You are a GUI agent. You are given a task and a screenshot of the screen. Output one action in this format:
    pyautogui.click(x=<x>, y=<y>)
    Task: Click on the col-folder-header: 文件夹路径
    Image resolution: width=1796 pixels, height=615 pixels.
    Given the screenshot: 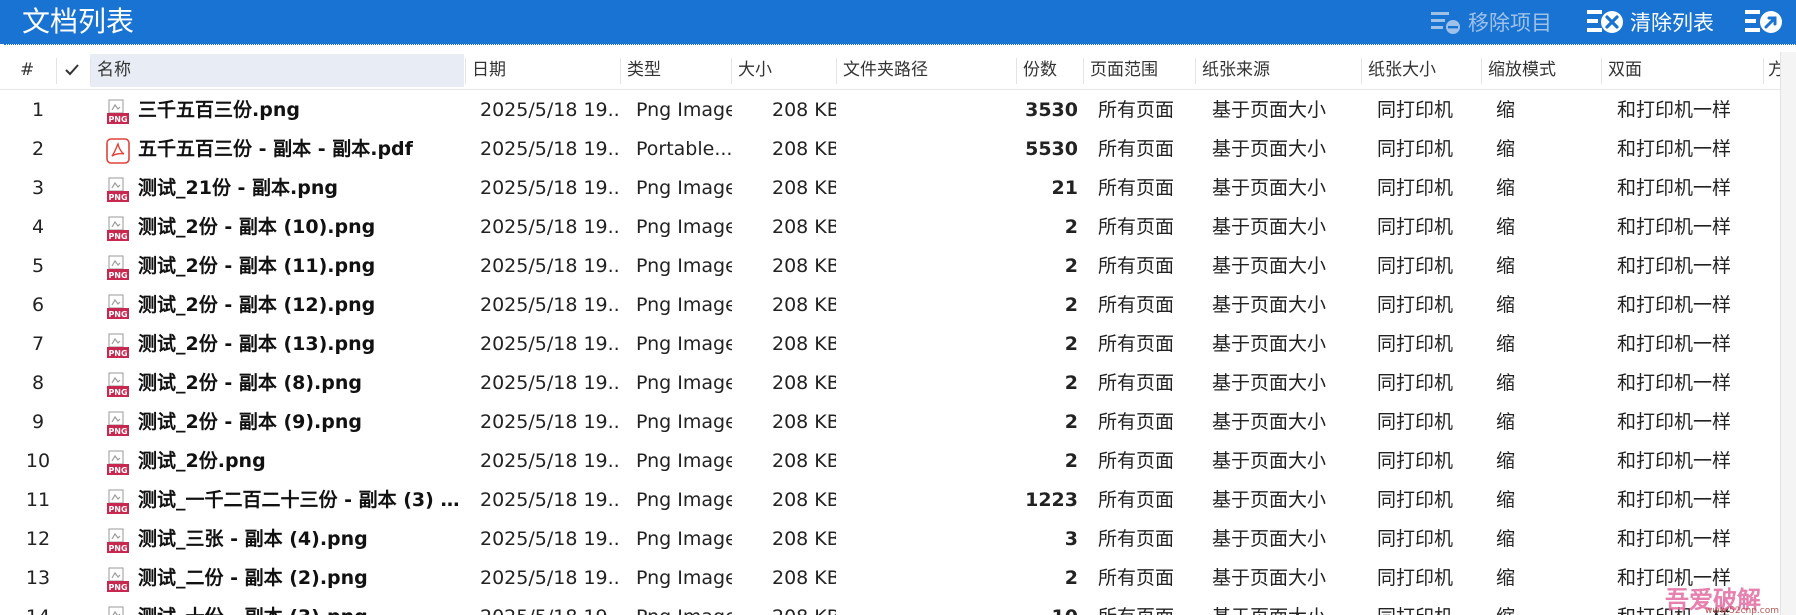 What is the action you would take?
    pyautogui.click(x=885, y=70)
    